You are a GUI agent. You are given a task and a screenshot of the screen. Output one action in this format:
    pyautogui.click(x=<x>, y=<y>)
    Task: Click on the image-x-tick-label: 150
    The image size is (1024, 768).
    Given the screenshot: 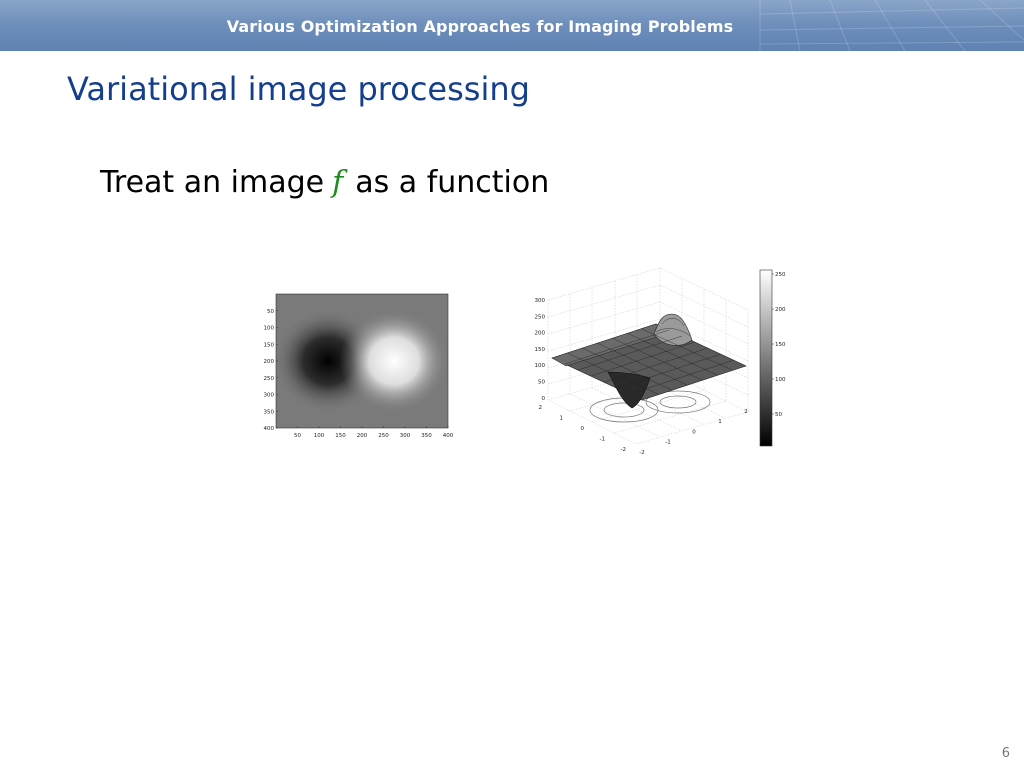 What is the action you would take?
    pyautogui.click(x=340, y=436)
    